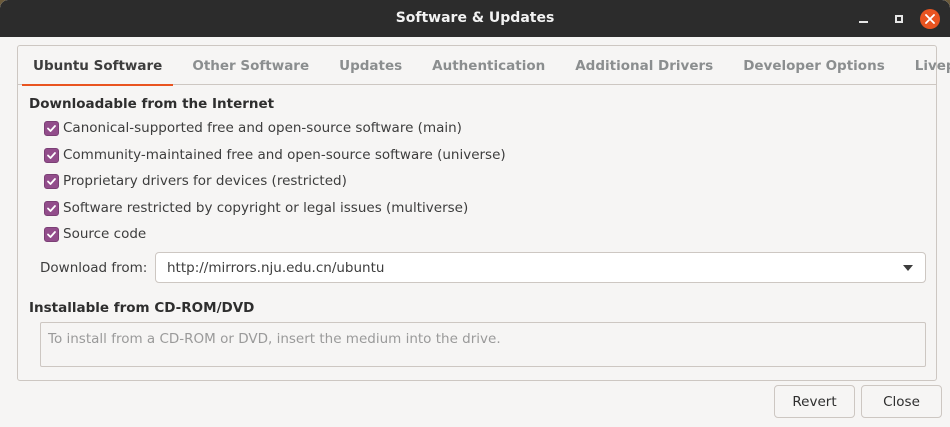 Image resolution: width=950 pixels, height=427 pixels. Describe the element at coordinates (152, 104) in the screenshot. I see `downloadable-heading: Downloadable from the Internet` at that location.